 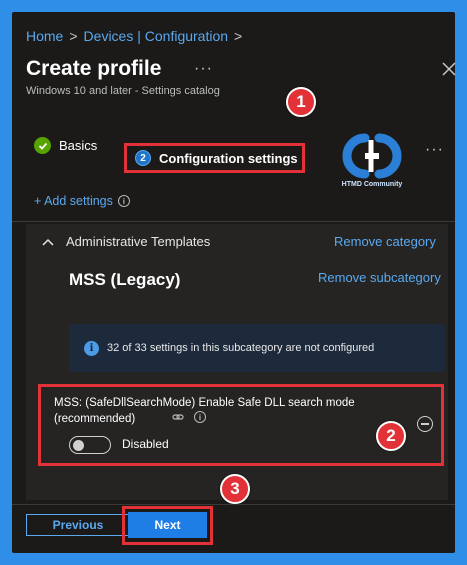 I want to click on breadcrumb-home-link: Home, so click(x=44, y=36).